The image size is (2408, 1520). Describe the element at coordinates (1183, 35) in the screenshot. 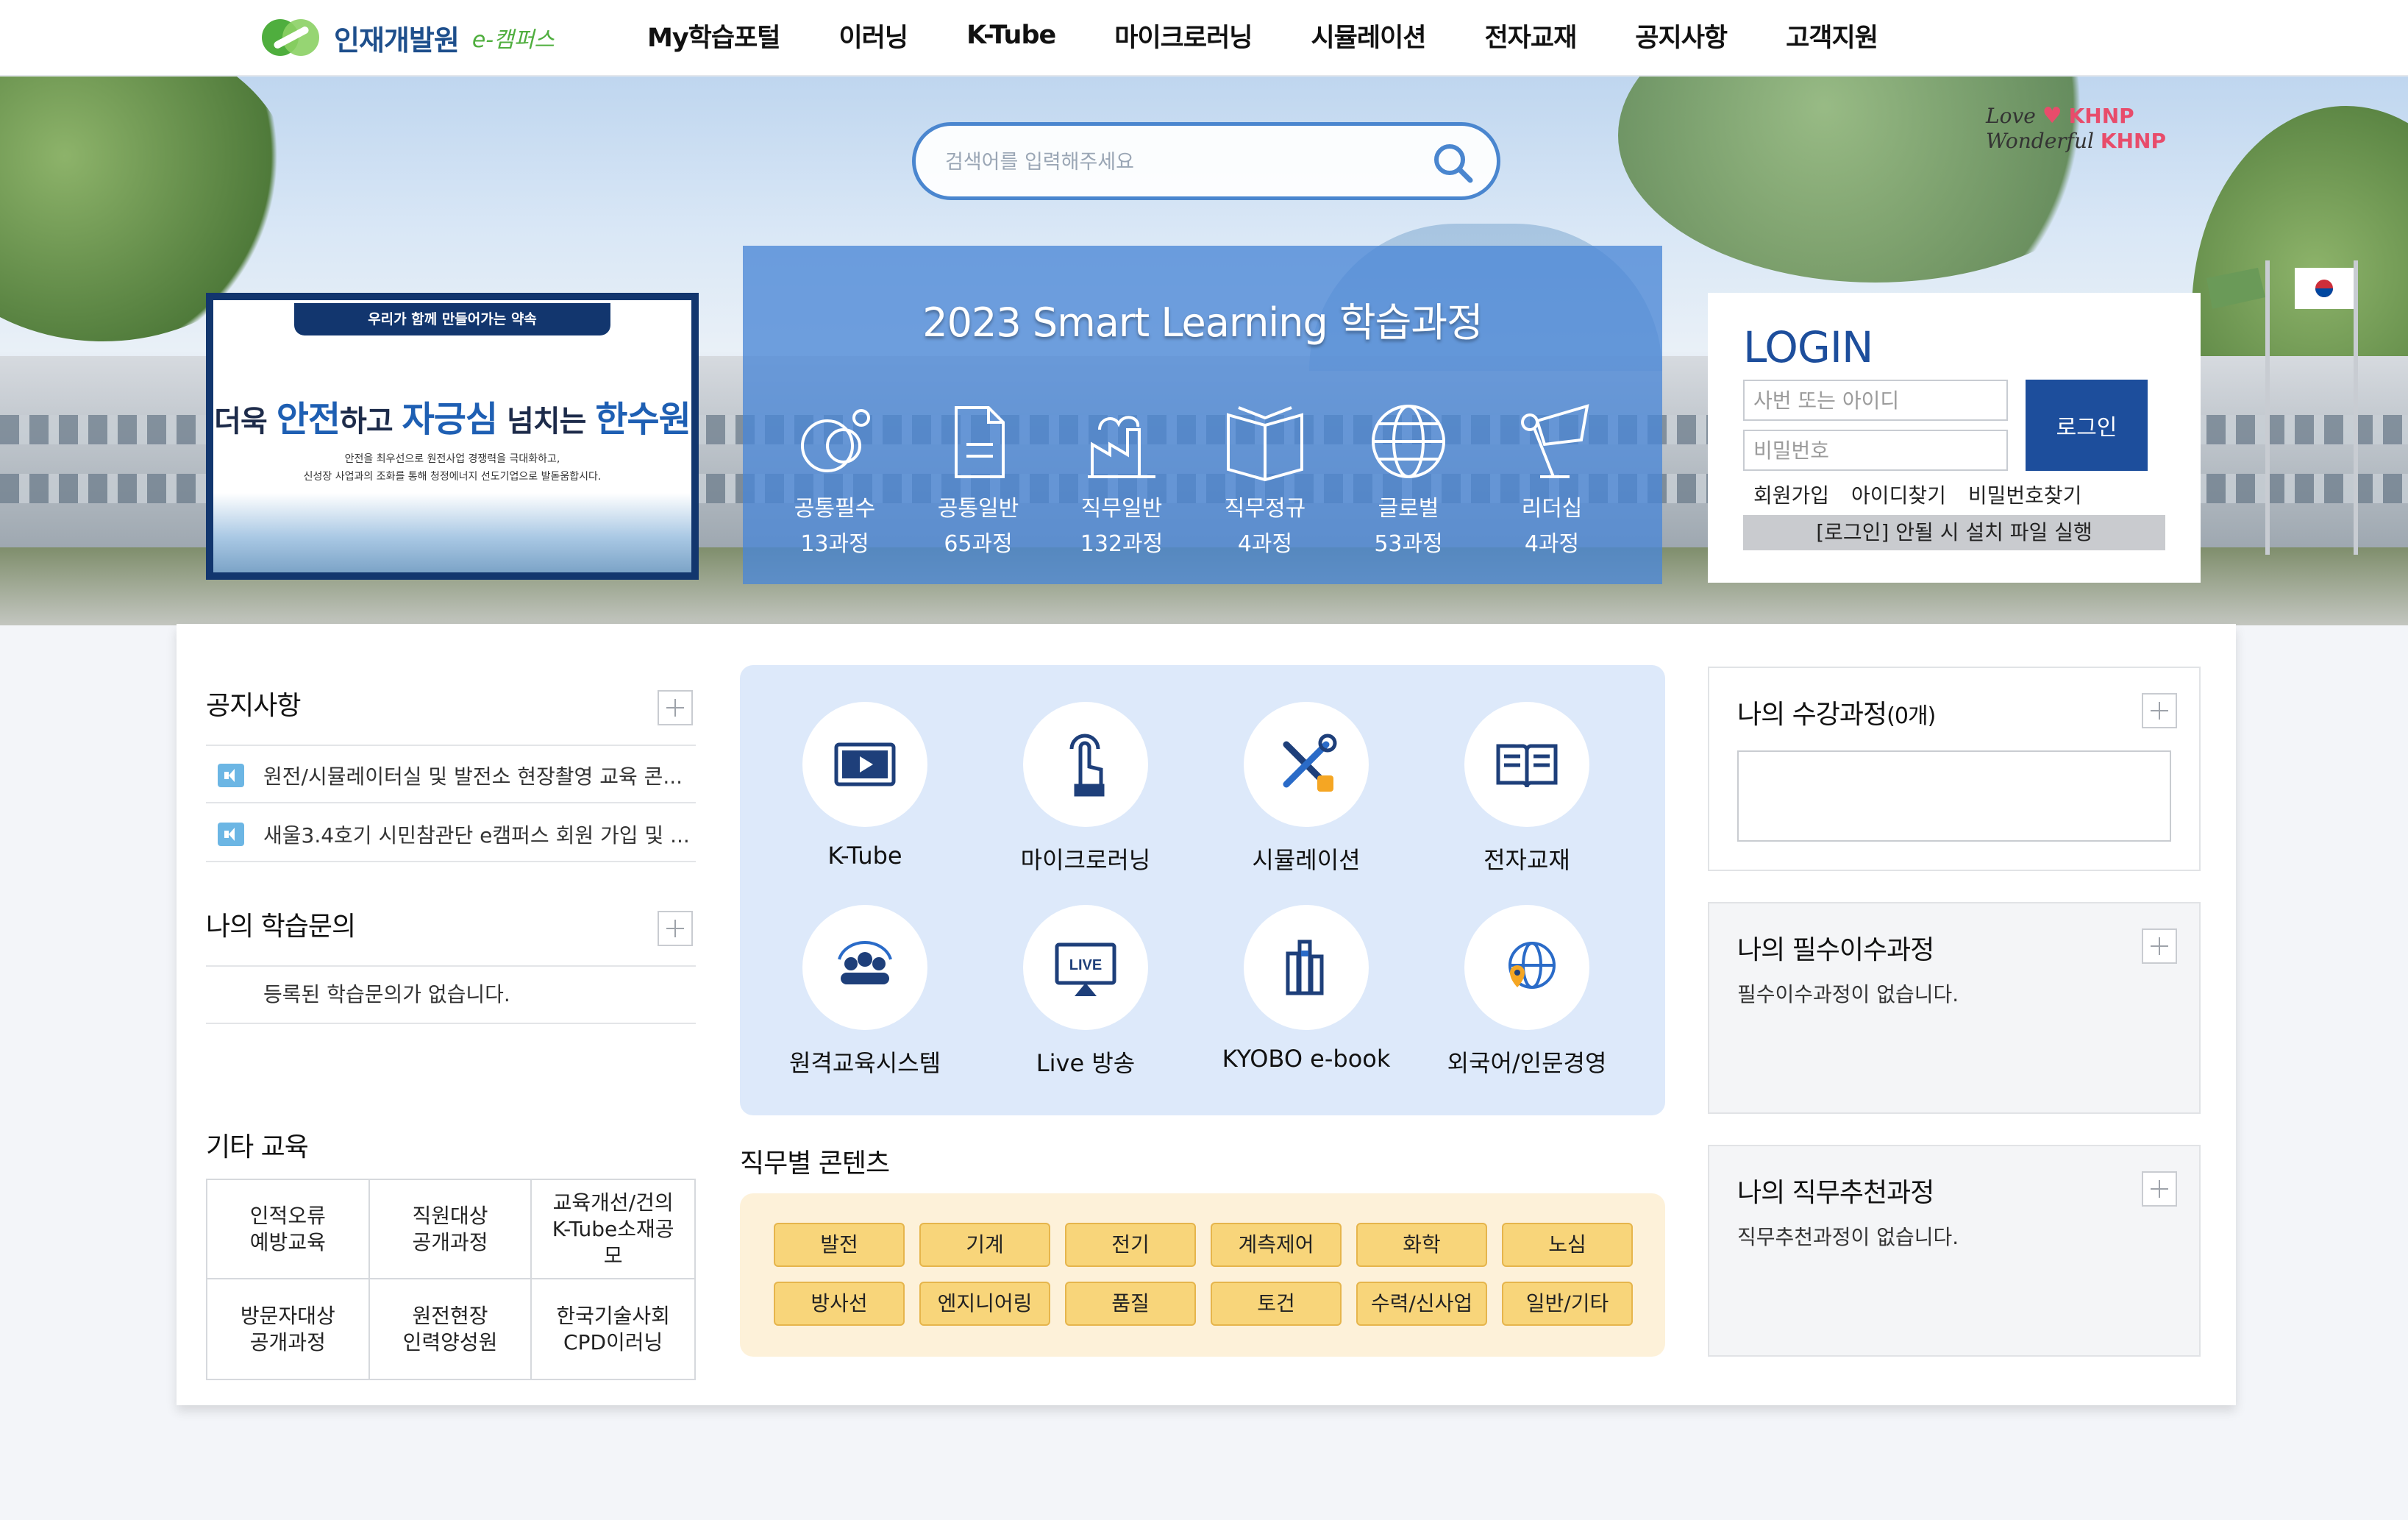

I see `nav-microlearning: 마이크로러닝` at that location.